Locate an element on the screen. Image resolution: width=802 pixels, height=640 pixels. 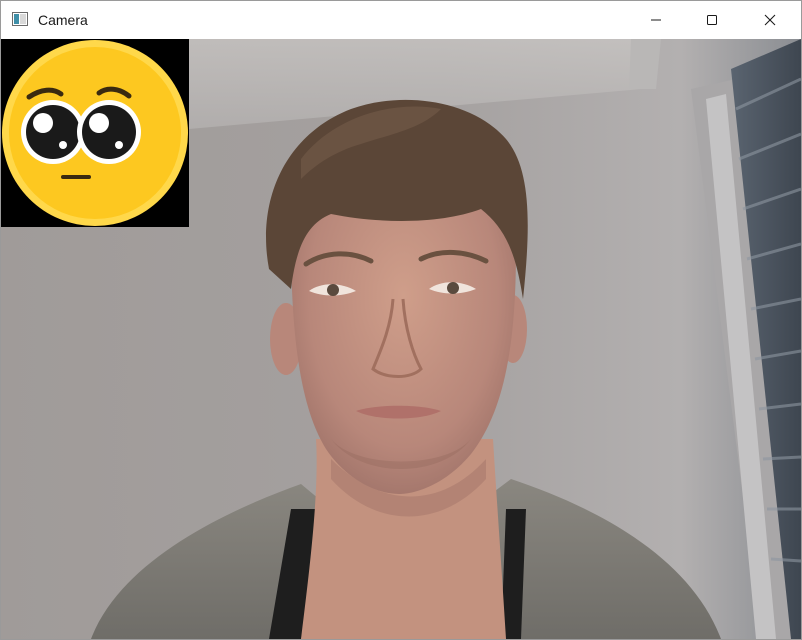
minimize-button is located at coordinates (656, 20).